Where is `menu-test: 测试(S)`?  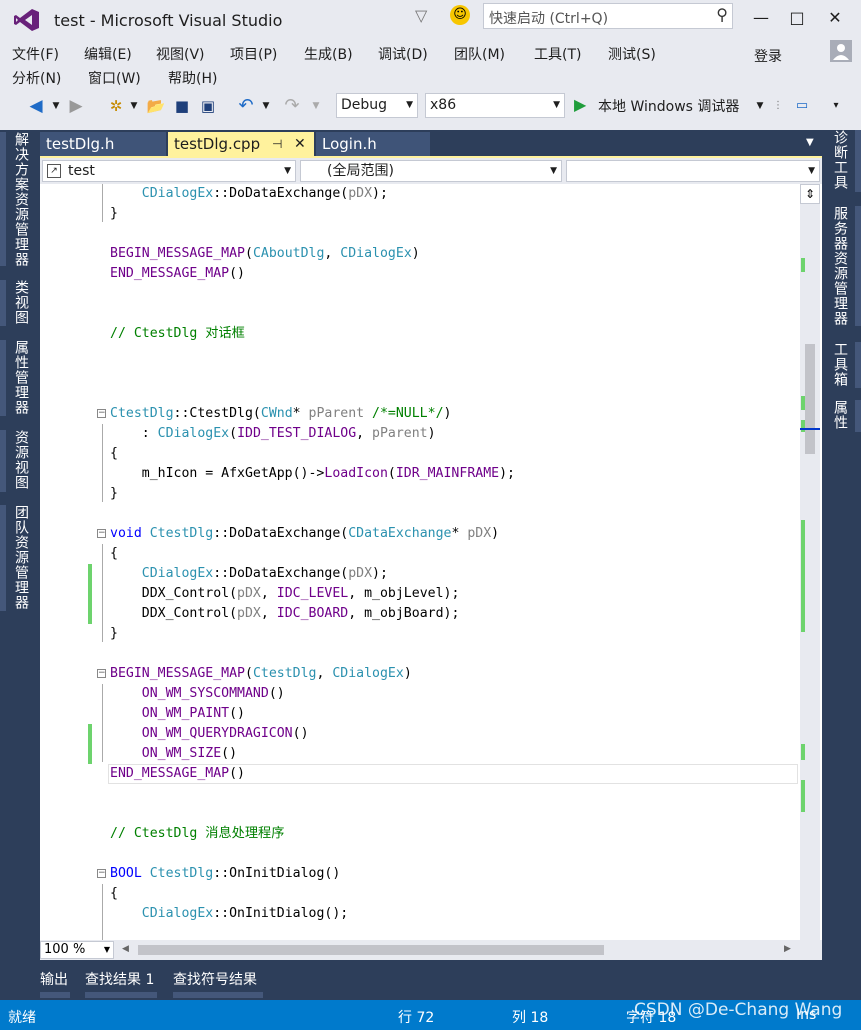
menu-test: 测试(S) is located at coordinates (632, 54).